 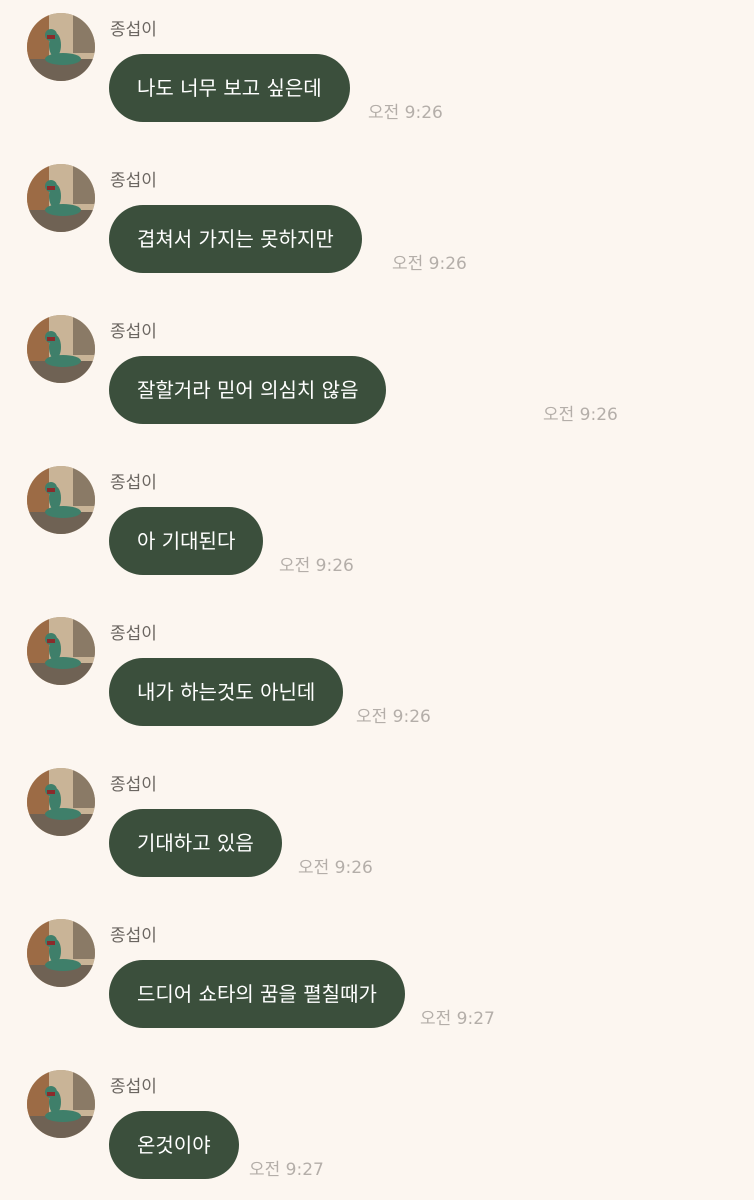 I want to click on message-row: 종섭이 내가 하는것도 아닌데 오전 9:26, so click(x=377, y=679).